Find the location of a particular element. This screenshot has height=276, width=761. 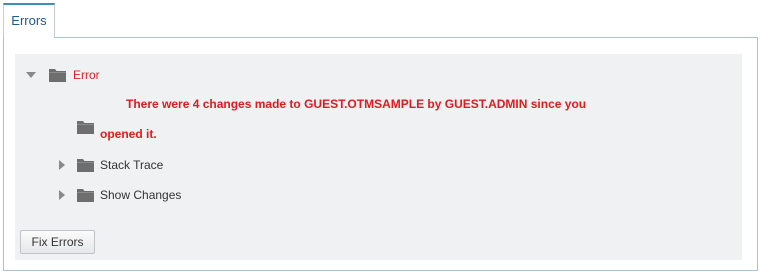

error-message-folder is located at coordinates (85, 127).